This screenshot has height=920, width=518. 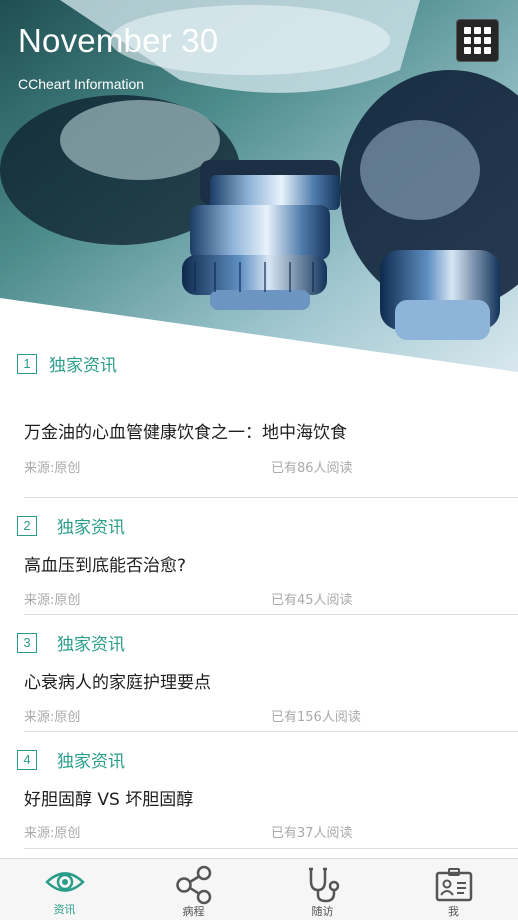 What do you see at coordinates (193, 911) in the screenshot?
I see `tab-label: 病程` at bounding box center [193, 911].